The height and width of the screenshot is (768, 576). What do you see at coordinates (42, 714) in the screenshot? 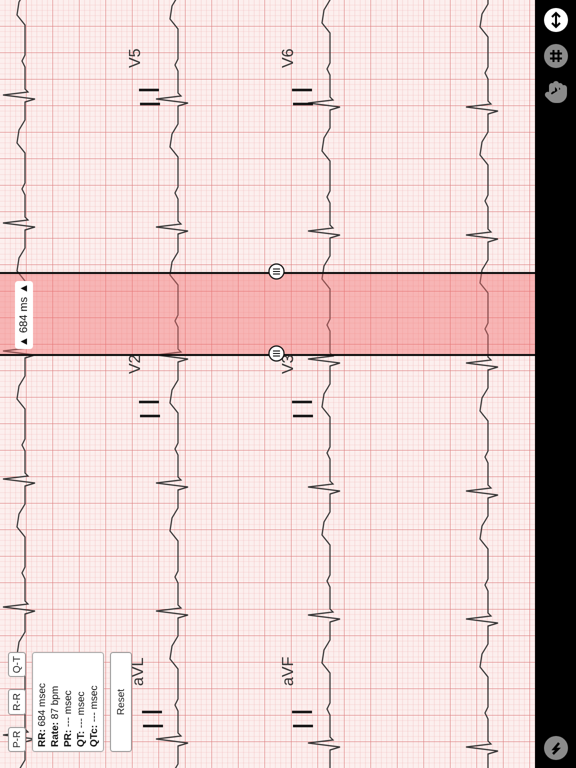
I see `result-line: RR: 684 msec` at bounding box center [42, 714].